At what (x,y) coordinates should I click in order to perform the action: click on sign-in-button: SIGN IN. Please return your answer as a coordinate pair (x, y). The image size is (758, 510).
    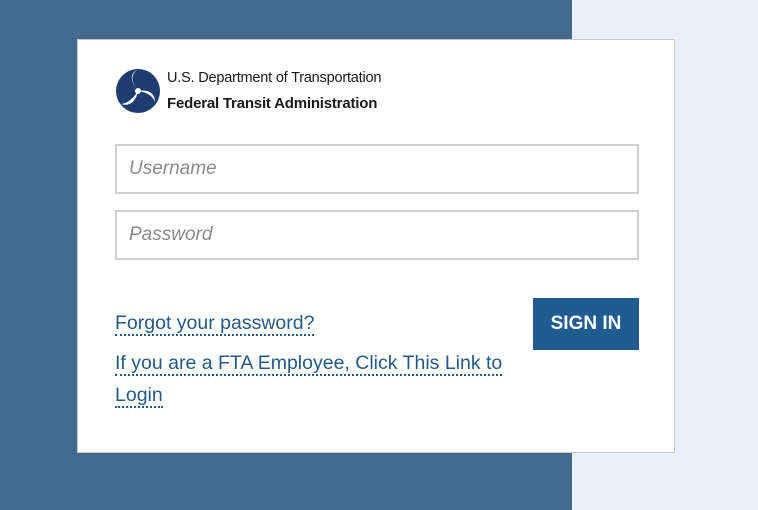
    Looking at the image, I should click on (586, 324).